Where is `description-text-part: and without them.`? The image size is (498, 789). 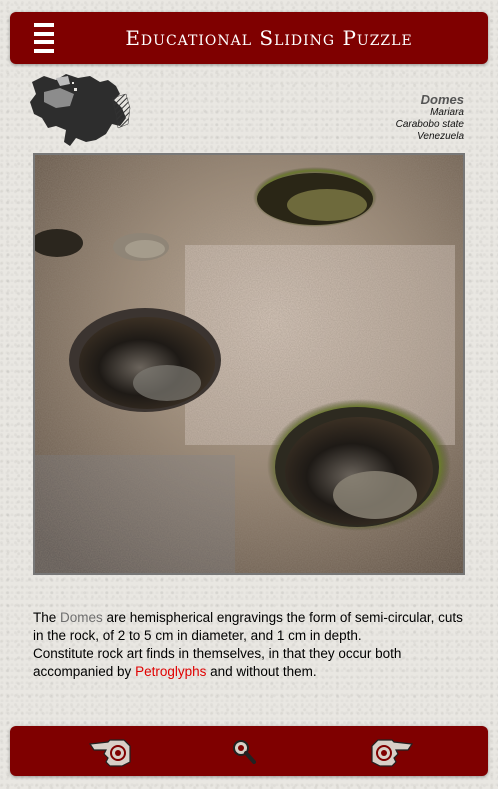 description-text-part: and without them. is located at coordinates (261, 671).